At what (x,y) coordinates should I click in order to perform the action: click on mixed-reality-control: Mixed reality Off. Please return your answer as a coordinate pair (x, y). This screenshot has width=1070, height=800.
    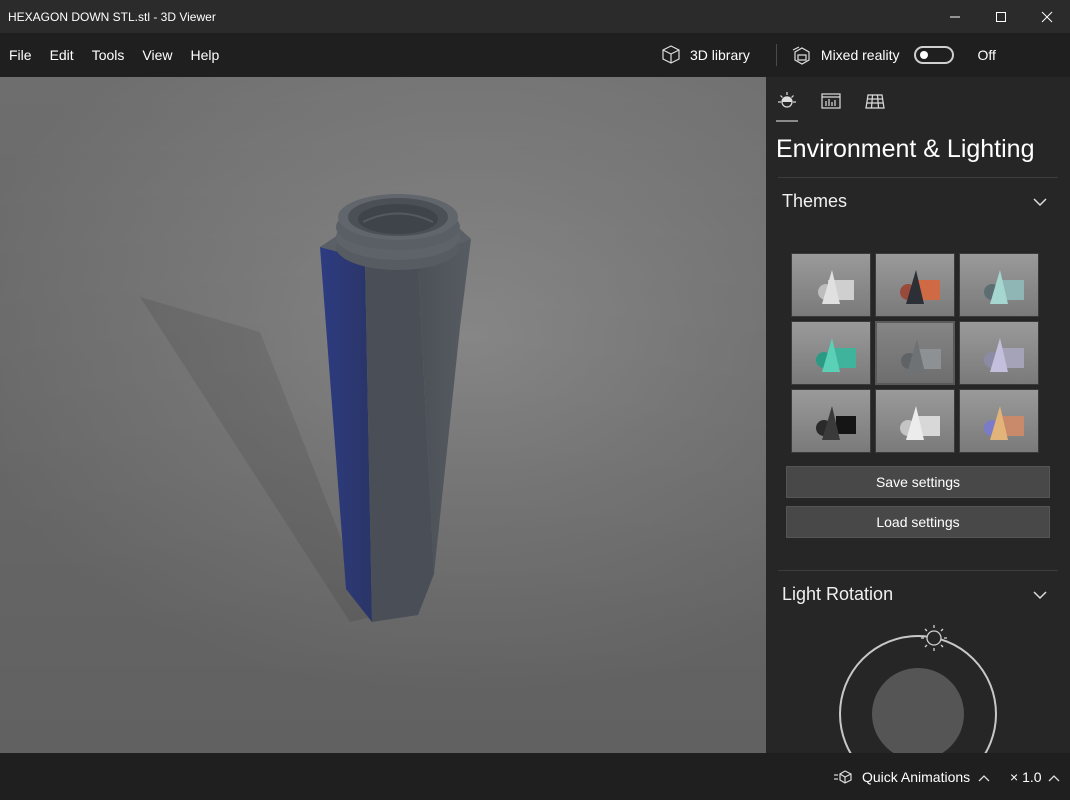
    Looking at the image, I should click on (893, 55).